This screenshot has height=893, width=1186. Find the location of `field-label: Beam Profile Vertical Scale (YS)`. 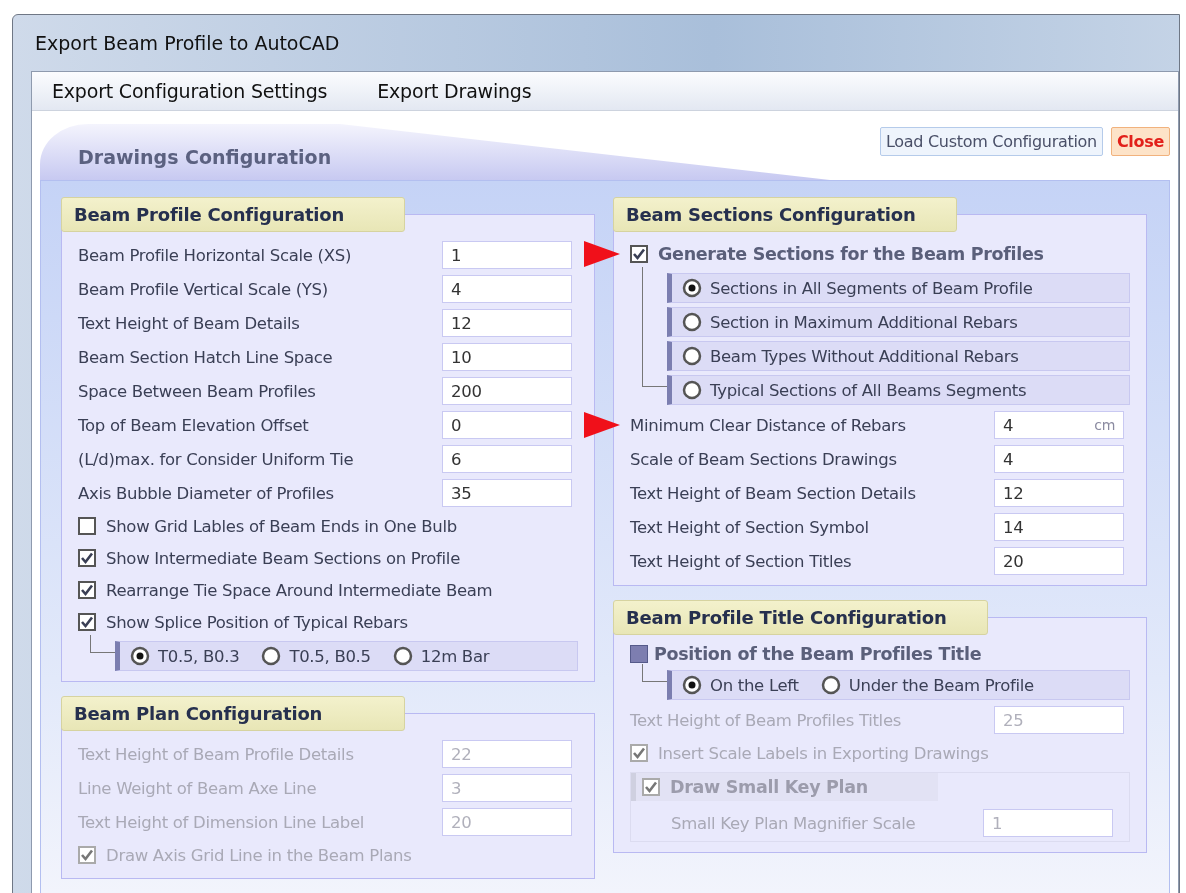

field-label: Beam Profile Vertical Scale (YS) is located at coordinates (203, 289).